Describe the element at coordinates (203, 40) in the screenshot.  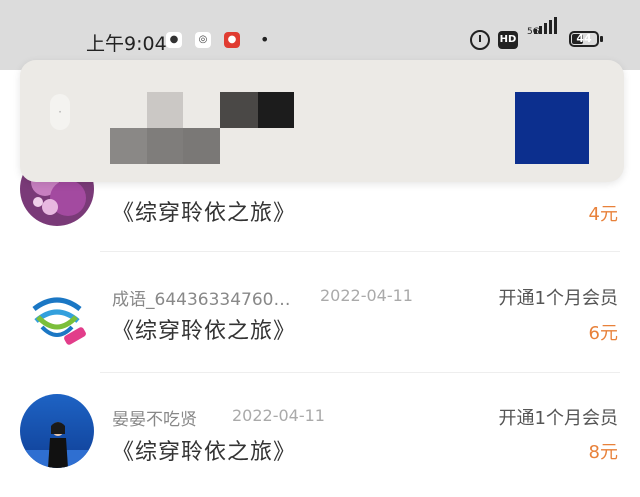
I see `wechat-notification-icon: ◎` at that location.